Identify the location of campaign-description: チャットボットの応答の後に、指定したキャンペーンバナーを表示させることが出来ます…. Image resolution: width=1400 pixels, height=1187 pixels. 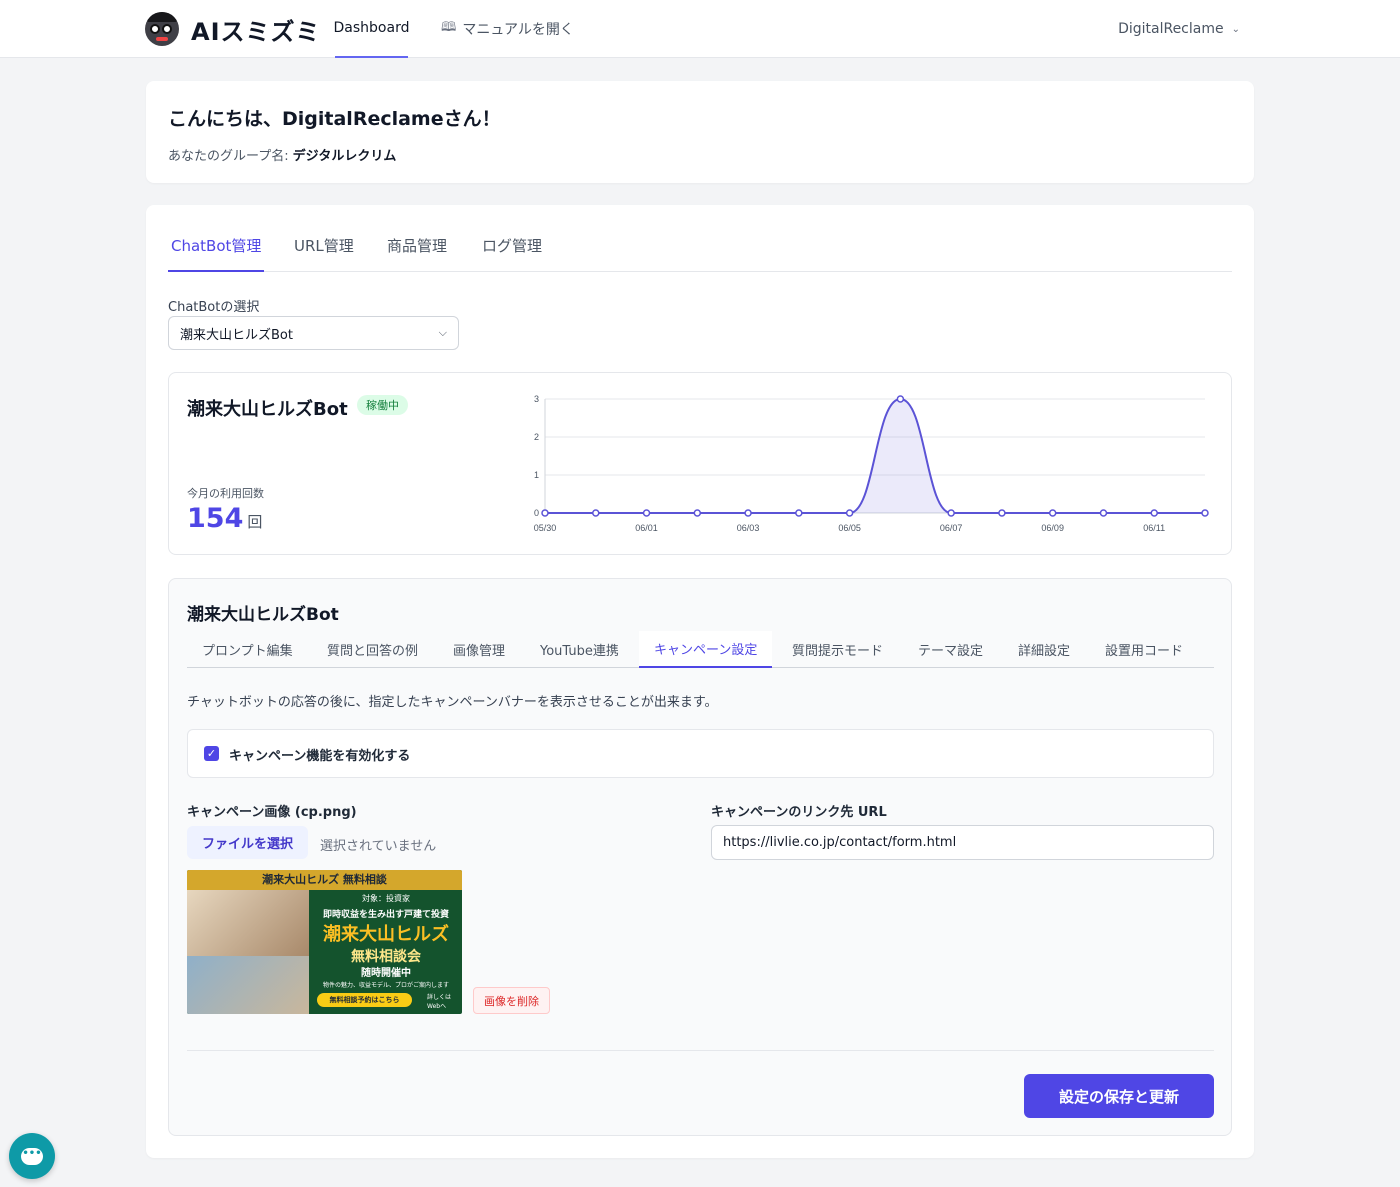
(452, 702).